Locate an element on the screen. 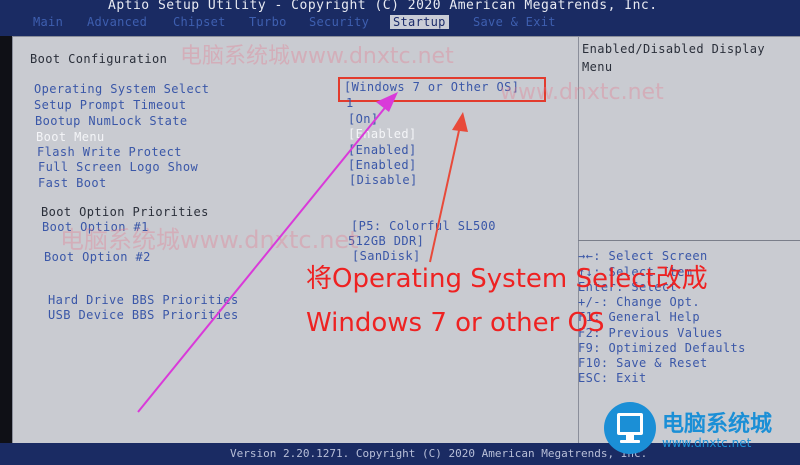 This screenshot has width=800, height=465. setting-label-boot-menu: Boot Menu is located at coordinates (70, 137).